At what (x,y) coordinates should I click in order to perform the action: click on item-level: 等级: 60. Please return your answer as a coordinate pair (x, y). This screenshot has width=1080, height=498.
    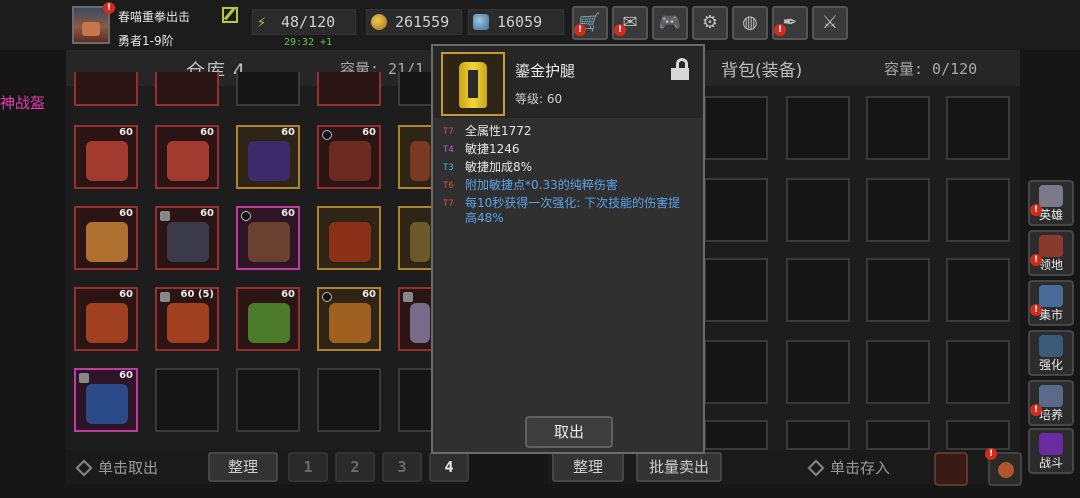
    Looking at the image, I should click on (539, 99).